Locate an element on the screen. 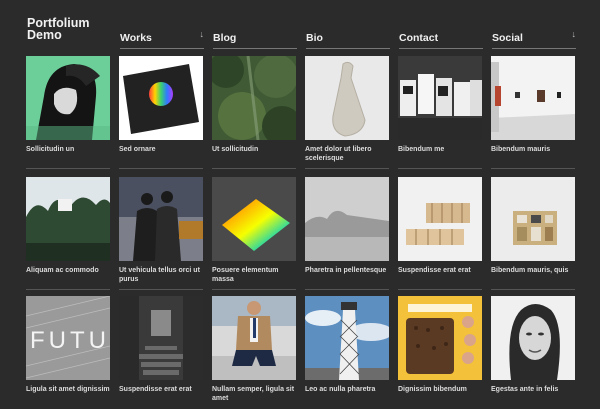 This screenshot has height=409, width=600. portfolio-item: Posuere elementum massa is located at coordinates (254, 230).